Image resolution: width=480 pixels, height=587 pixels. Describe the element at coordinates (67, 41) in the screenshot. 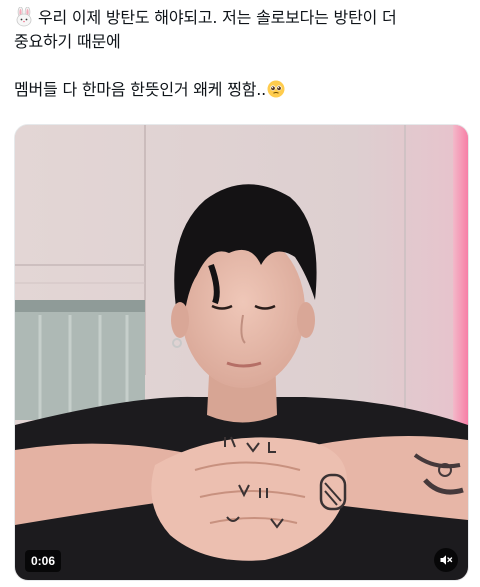

I see `tweet-line-2: 중요하기 때문에` at that location.